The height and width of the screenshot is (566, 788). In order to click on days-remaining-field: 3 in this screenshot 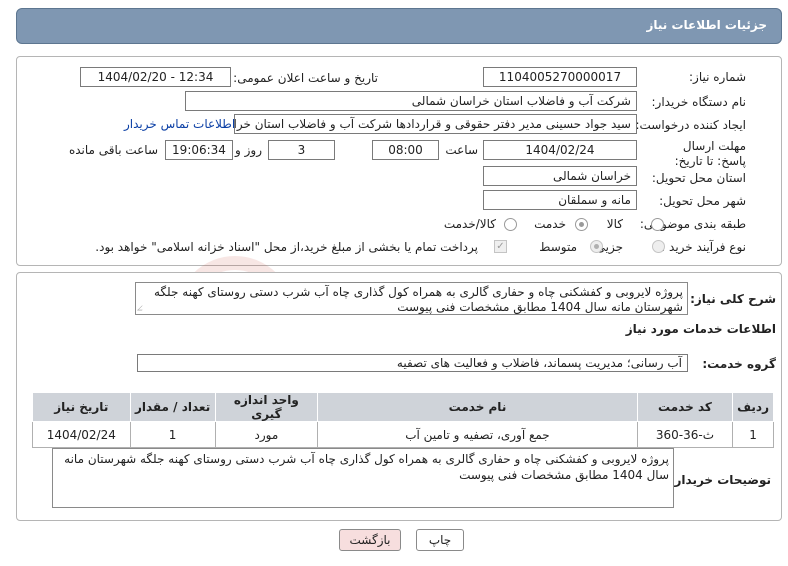, I will do `click(301, 150)`.